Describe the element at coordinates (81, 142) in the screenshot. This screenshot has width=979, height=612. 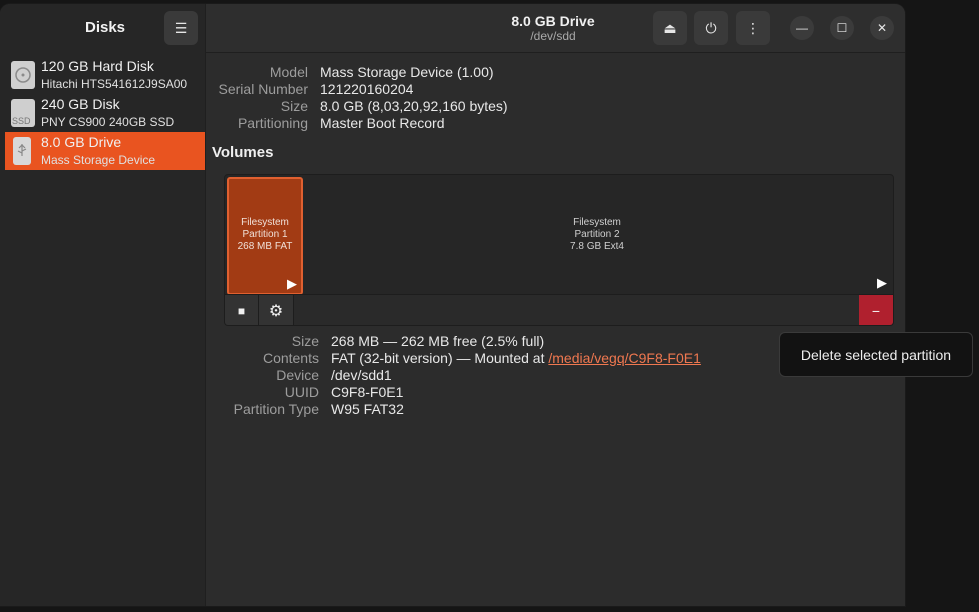
I see `disk-name: 8.0 GB Drive` at that location.